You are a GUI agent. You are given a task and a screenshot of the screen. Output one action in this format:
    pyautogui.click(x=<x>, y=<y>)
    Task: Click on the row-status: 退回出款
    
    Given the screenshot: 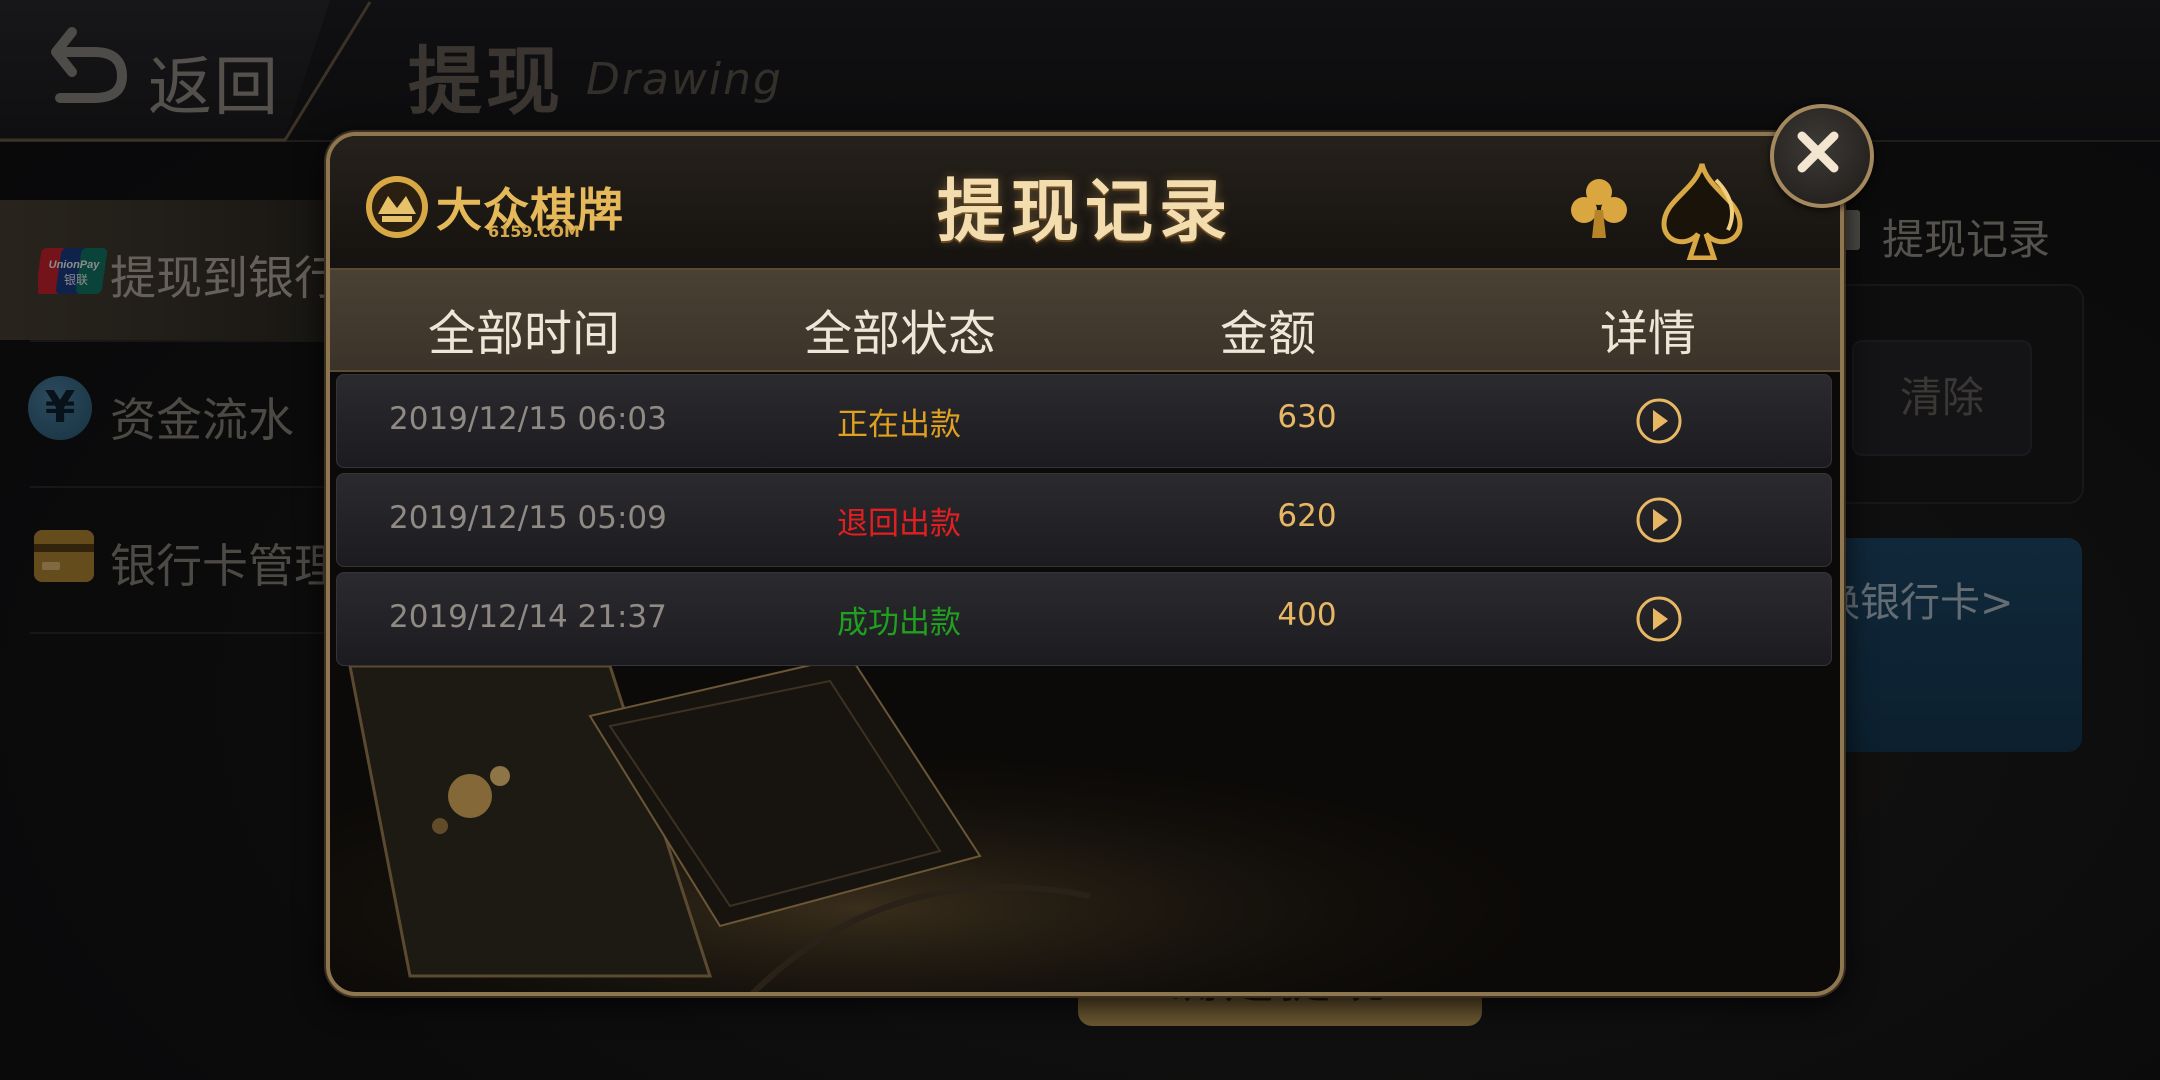 What is the action you would take?
    pyautogui.click(x=899, y=524)
    